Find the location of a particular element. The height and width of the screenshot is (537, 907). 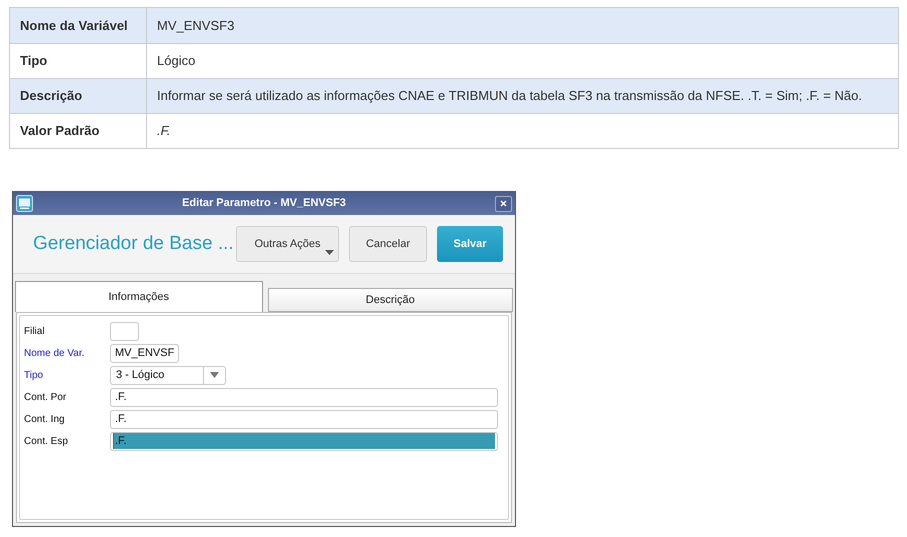

input-field: MV_ENVSF is located at coordinates (144, 353).